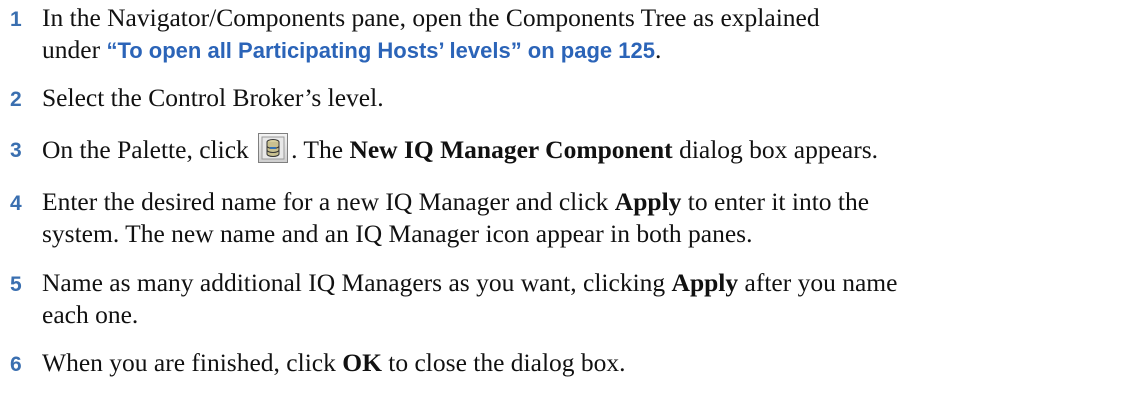 This screenshot has height=415, width=1133. What do you see at coordinates (149, 149) in the screenshot?
I see `step-text: On the Palette, click` at bounding box center [149, 149].